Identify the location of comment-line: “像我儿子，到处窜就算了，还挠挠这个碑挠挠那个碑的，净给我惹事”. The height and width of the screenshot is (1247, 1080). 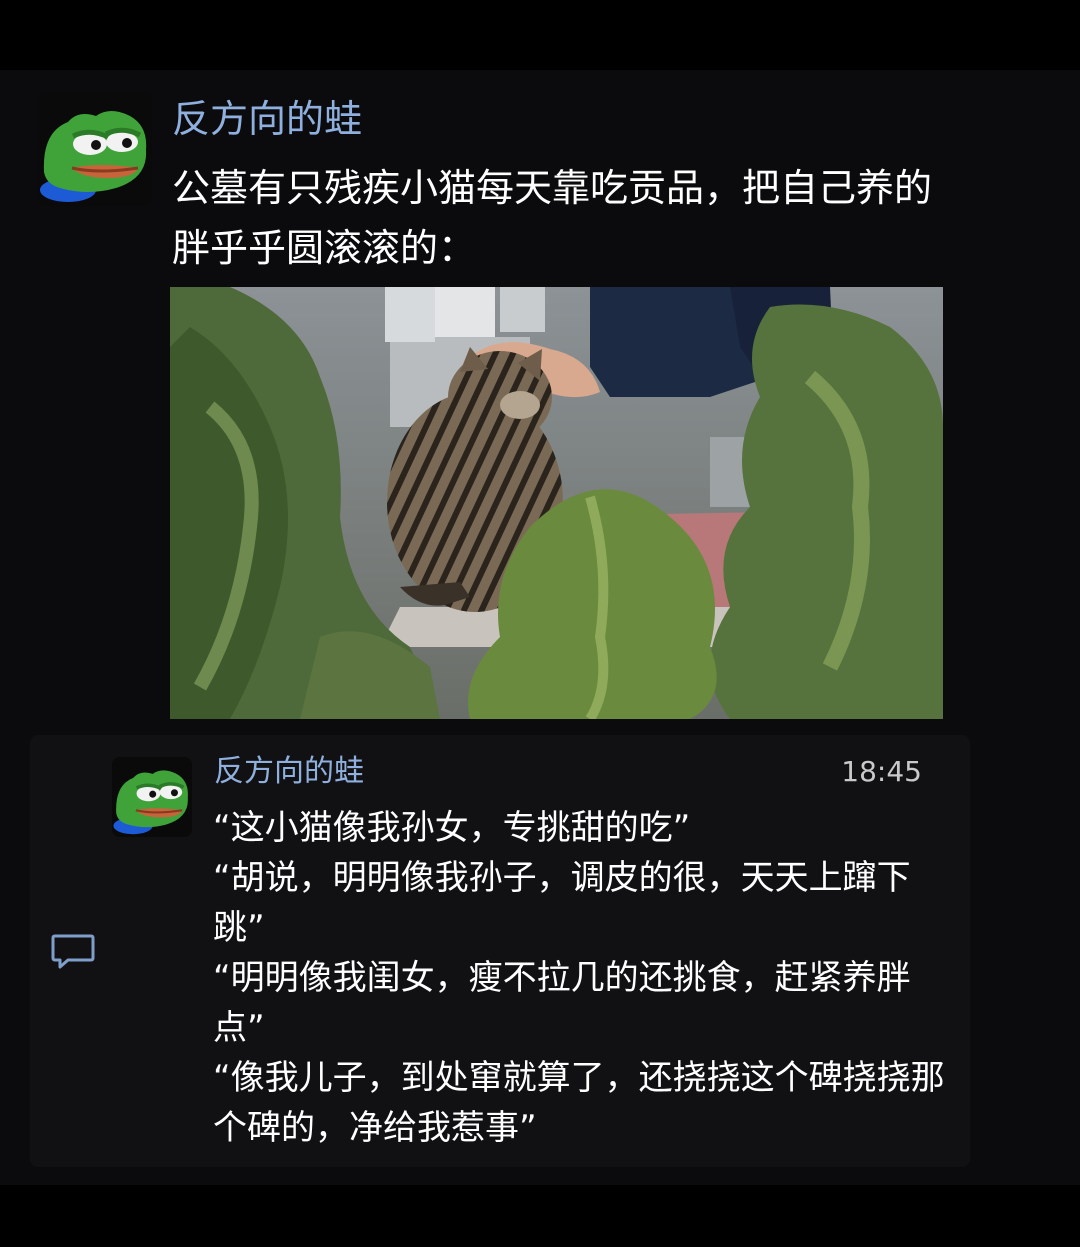
(579, 1103).